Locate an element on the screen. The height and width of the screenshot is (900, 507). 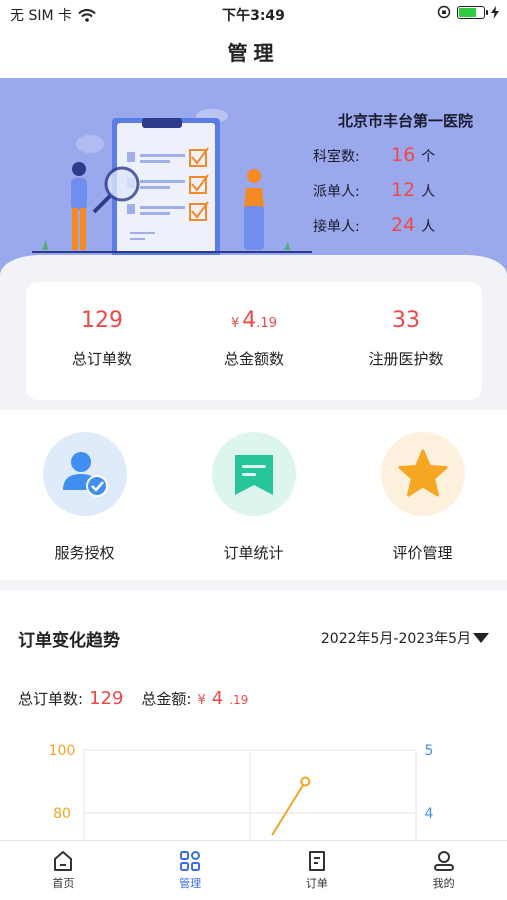
date-range-selector: 2022年5月-2023年5月 is located at coordinates (405, 638).